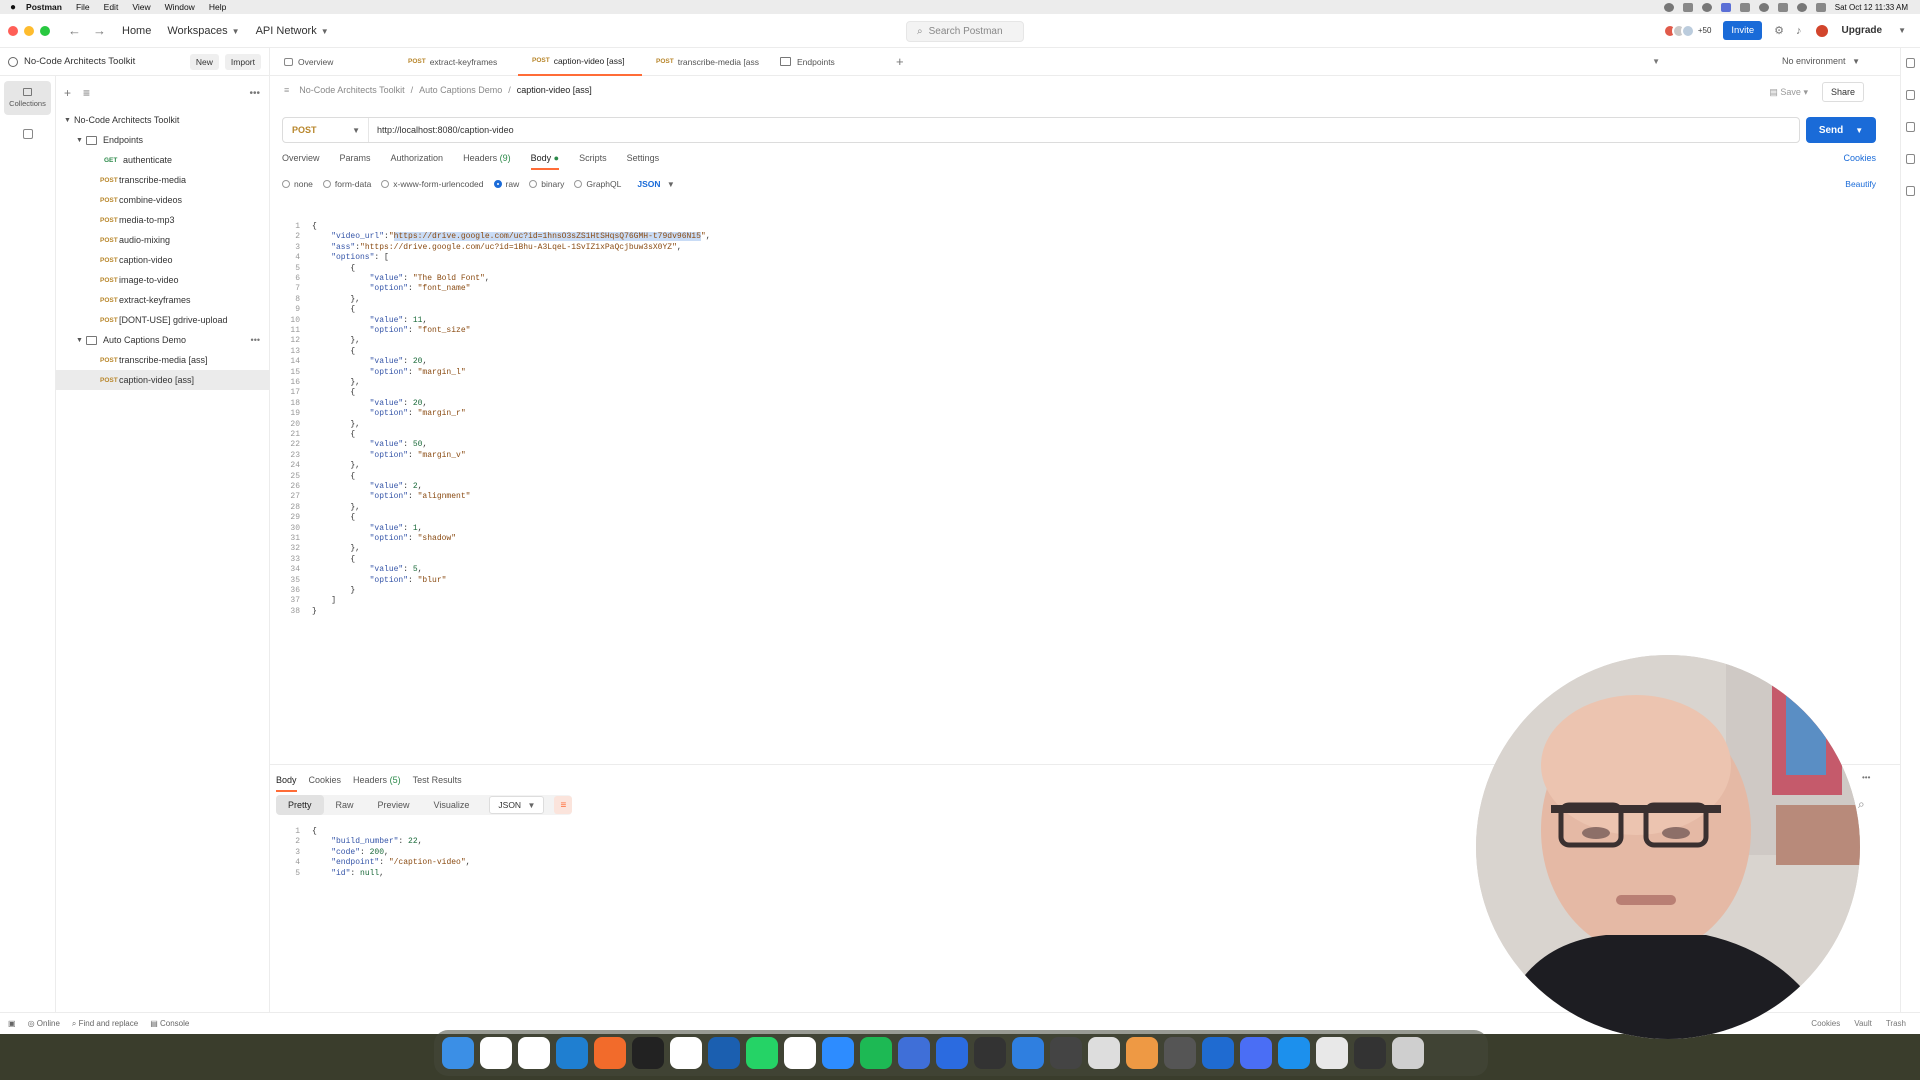  What do you see at coordinates (724, 1053) in the screenshot?
I see `live-icon` at bounding box center [724, 1053].